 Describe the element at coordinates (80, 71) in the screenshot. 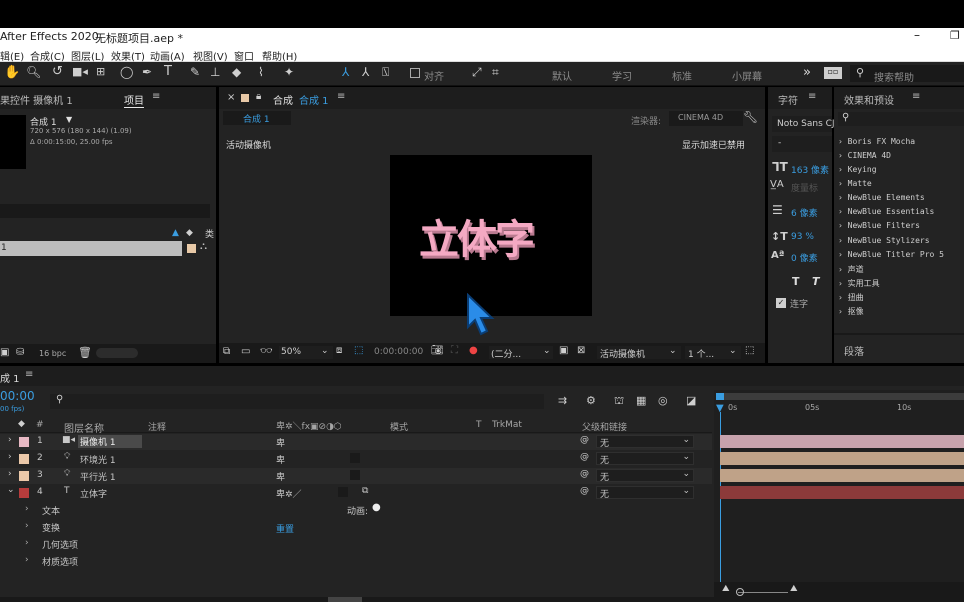

I see `camera-tool-icon: ■◂` at that location.